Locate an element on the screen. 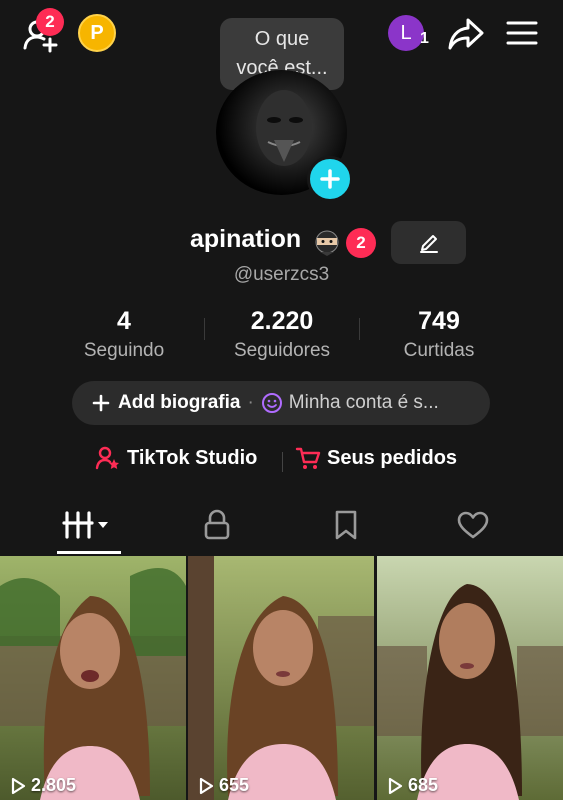 This screenshot has height=800, width=563. tooltip-text: O que is located at coordinates (282, 39).